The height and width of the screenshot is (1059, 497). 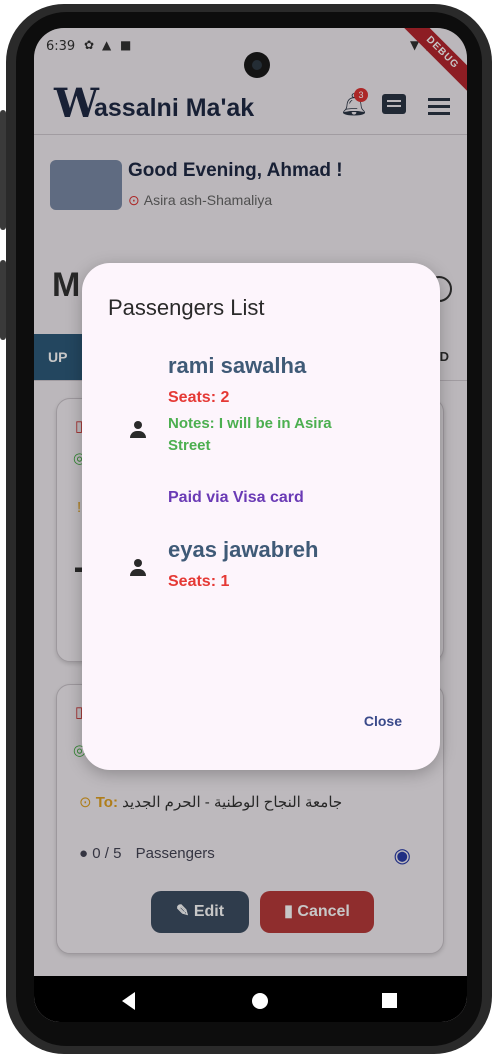 What do you see at coordinates (199, 397) in the screenshot?
I see `passenger-seats: Seats: 2` at bounding box center [199, 397].